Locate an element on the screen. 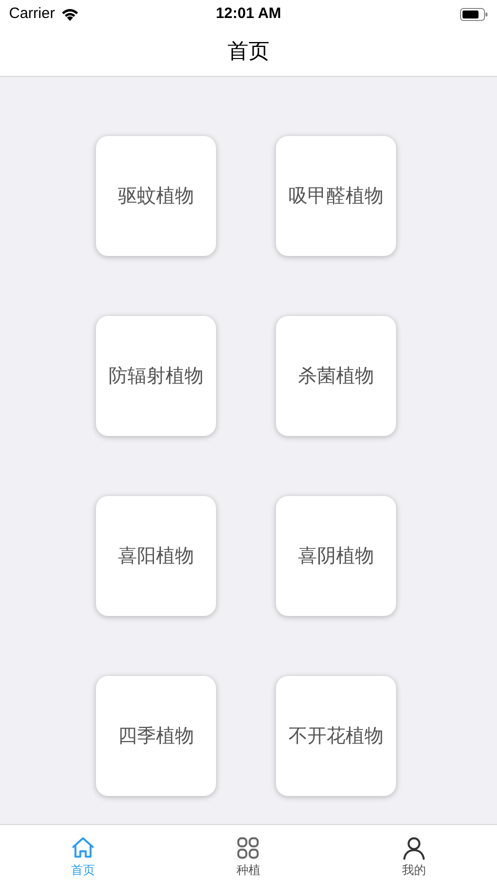  carrier-label: Carrier is located at coordinates (32, 14).